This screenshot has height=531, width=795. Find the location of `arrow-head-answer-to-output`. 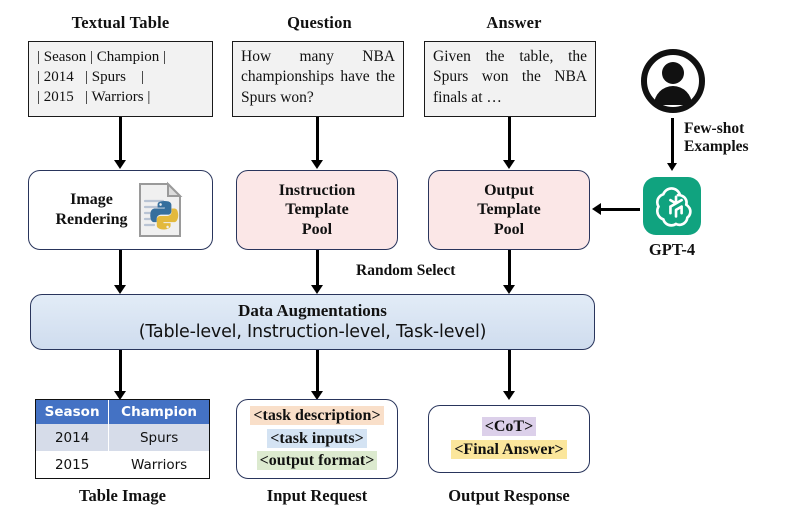

arrow-head-answer-to-output is located at coordinates (509, 164).